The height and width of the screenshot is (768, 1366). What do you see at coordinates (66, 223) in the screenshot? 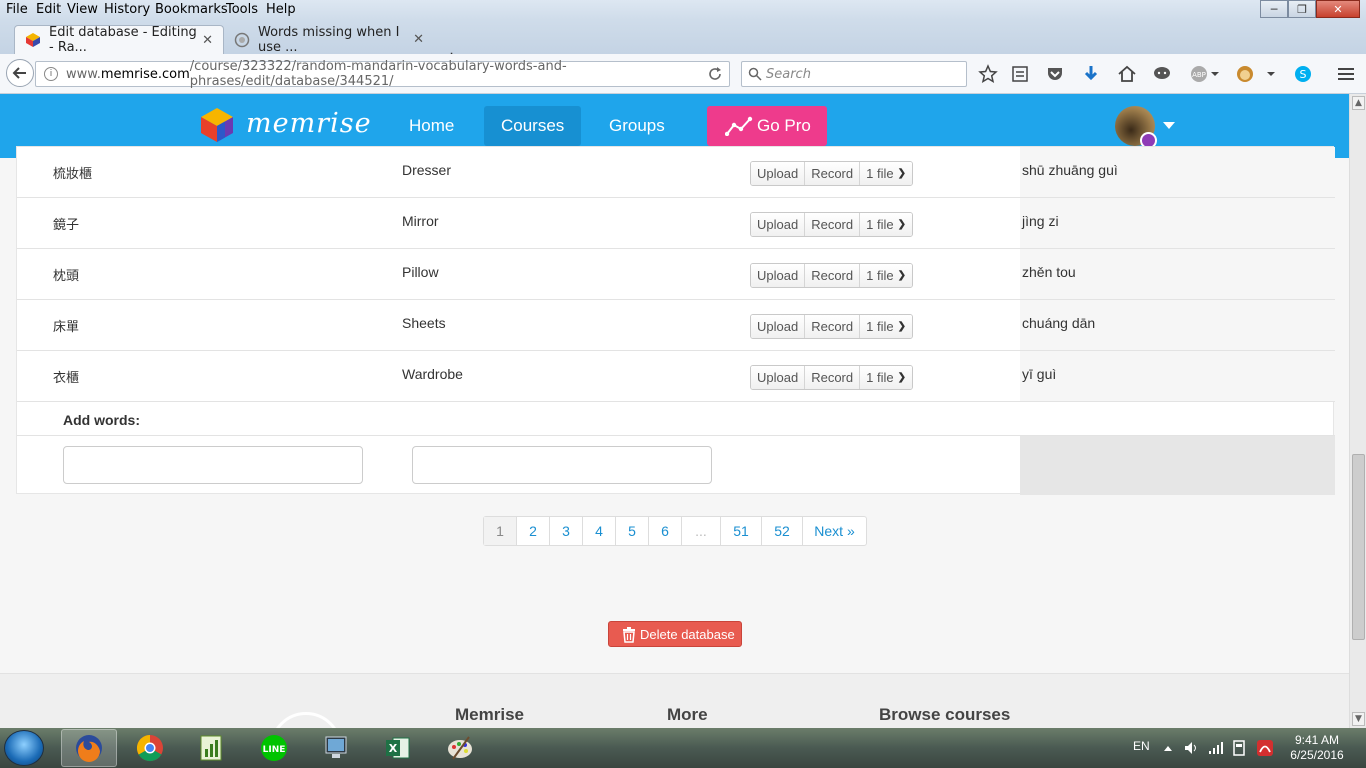
I see `chinese-cell: 鏡子` at bounding box center [66, 223].